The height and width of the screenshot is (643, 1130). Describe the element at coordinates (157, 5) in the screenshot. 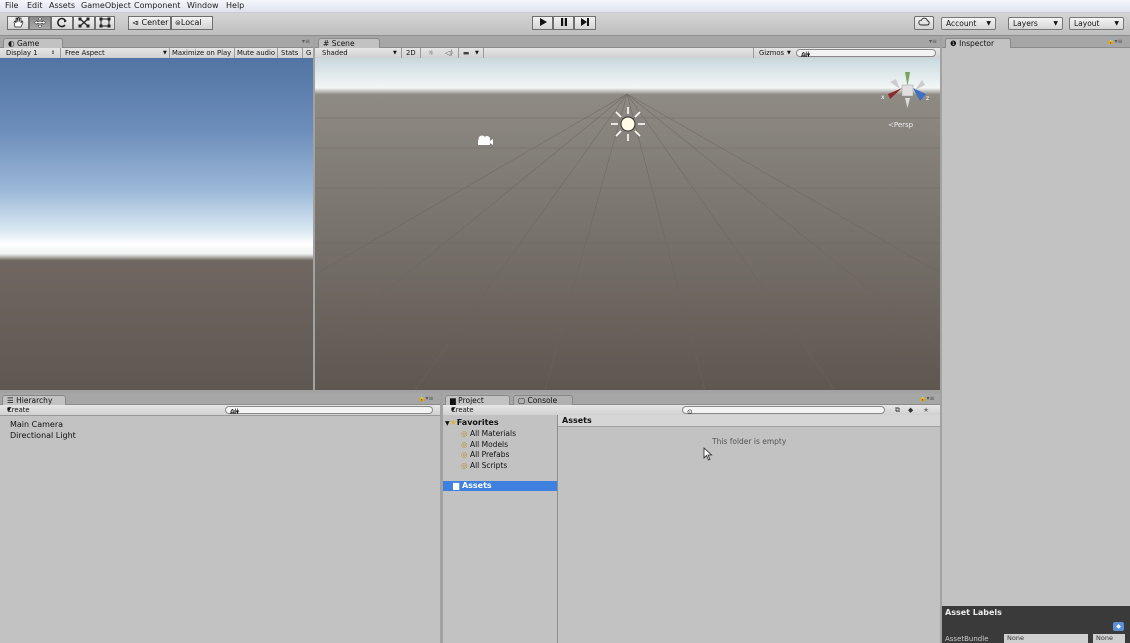

I see `menu-component: Component` at that location.